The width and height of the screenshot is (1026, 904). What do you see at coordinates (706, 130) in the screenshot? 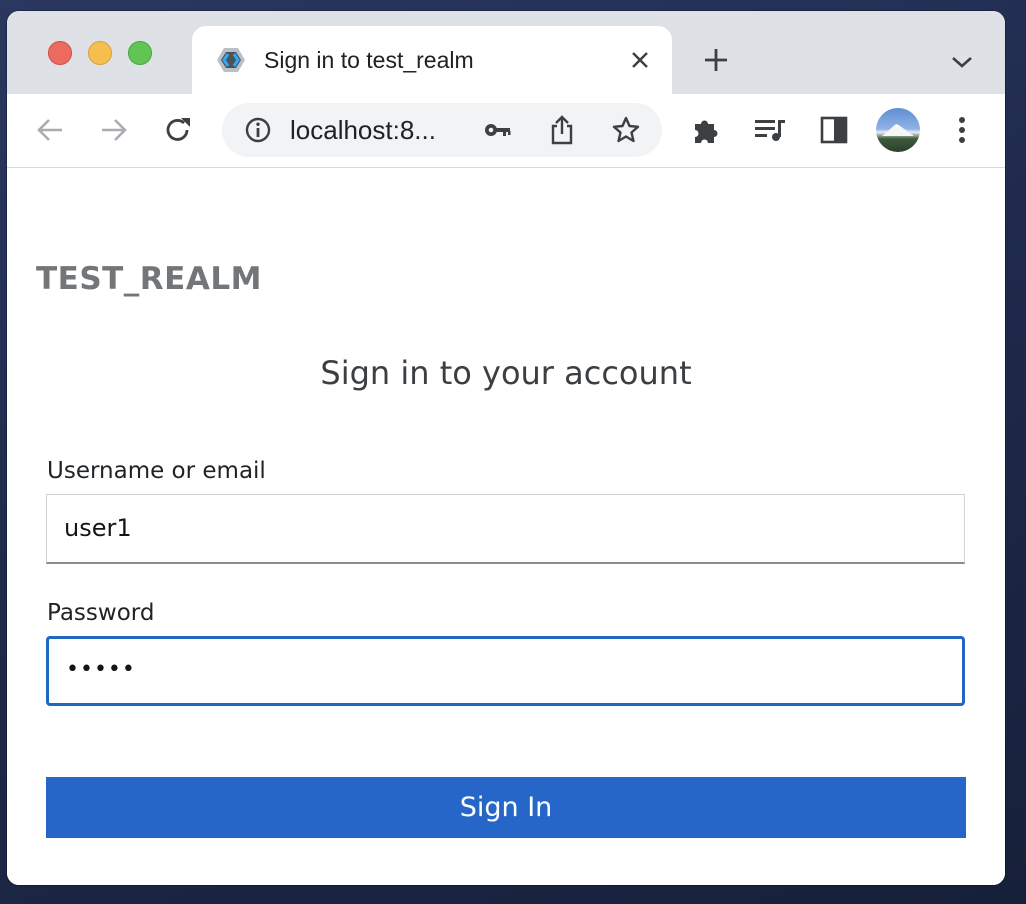
I see `puzzle-icon` at bounding box center [706, 130].